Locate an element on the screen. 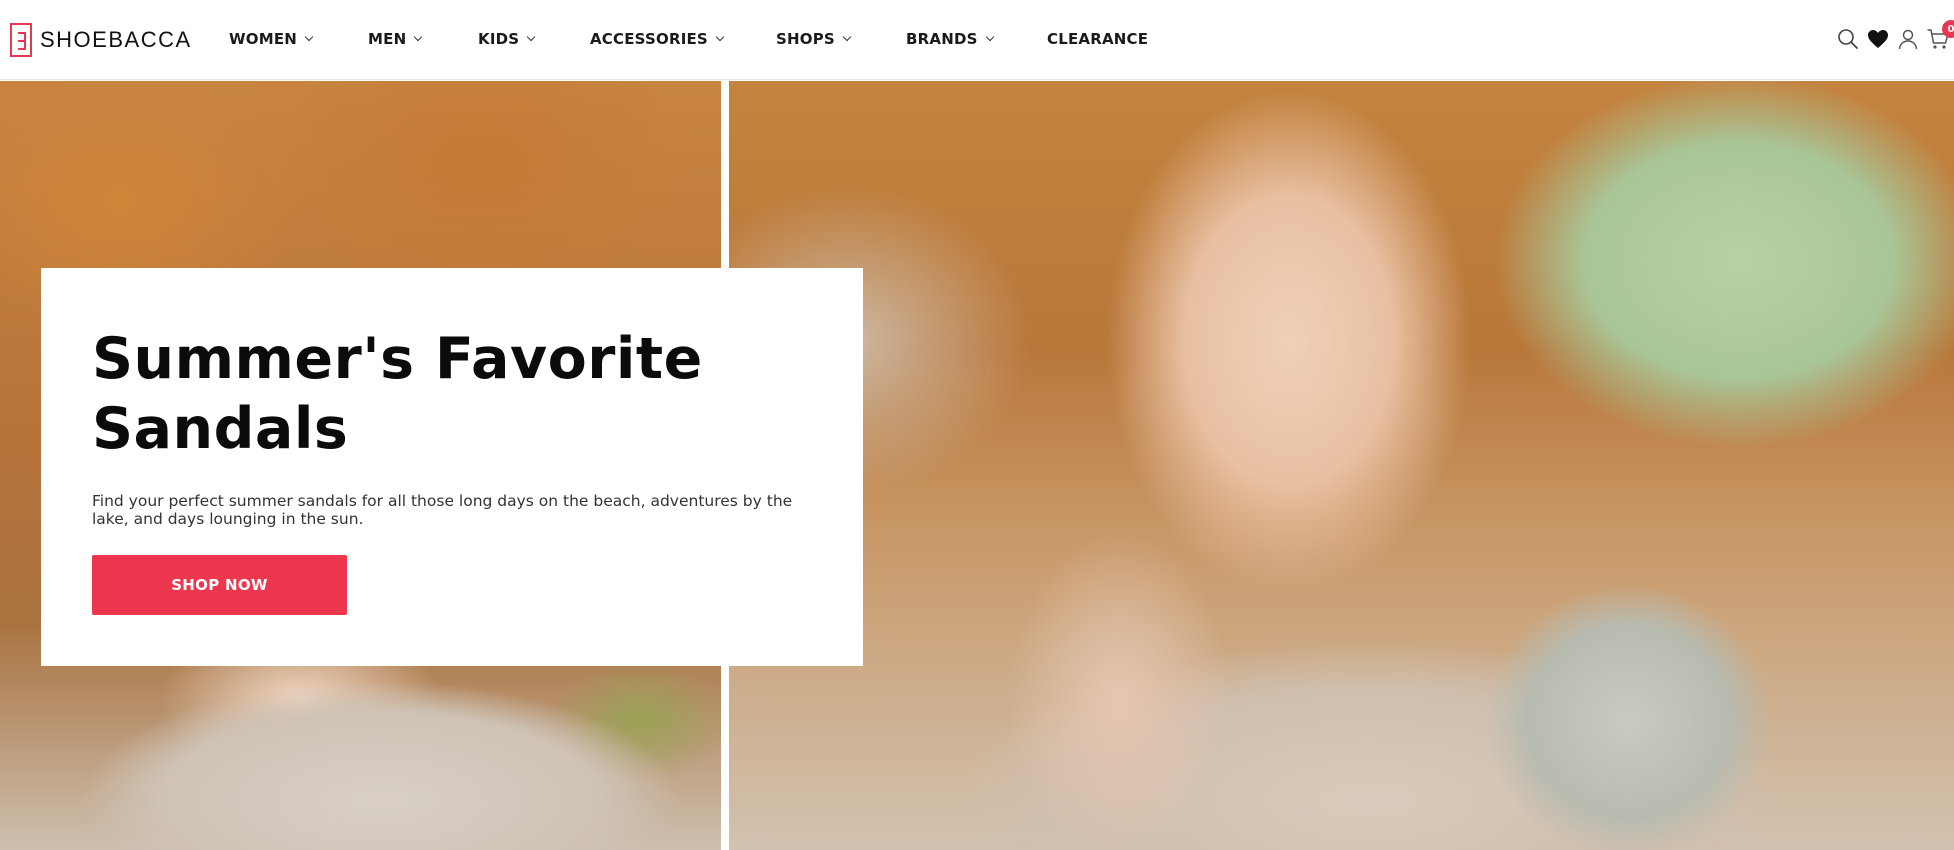 The height and width of the screenshot is (850, 1954). heart-icon is located at coordinates (1878, 39).